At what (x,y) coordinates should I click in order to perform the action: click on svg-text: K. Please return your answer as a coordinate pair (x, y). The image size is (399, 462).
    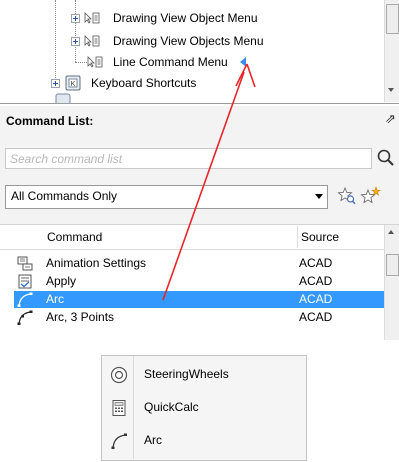
    Looking at the image, I should click on (73, 84).